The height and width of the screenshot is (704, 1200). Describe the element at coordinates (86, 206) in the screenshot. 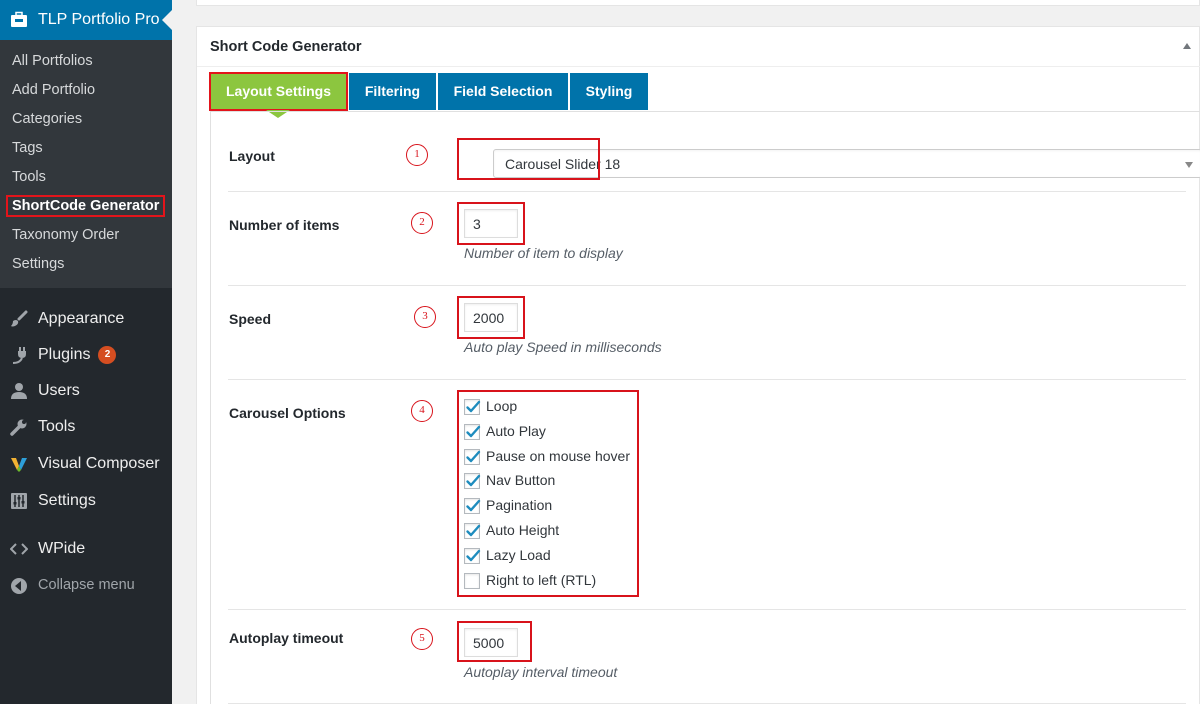

I see `submenu-item-shortcode-generator: ShortCode Generator` at that location.